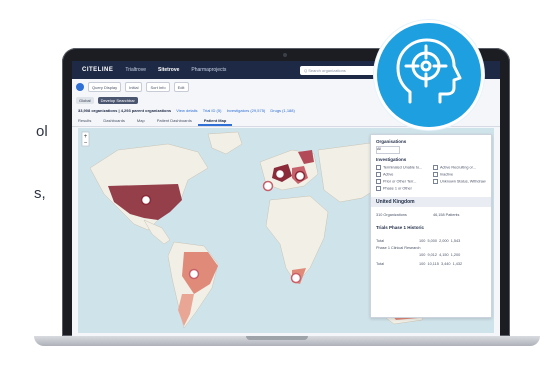 This screenshot has height=371, width=554. Describe the element at coordinates (388, 174) in the screenshot. I see `option-label: Active` at that location.